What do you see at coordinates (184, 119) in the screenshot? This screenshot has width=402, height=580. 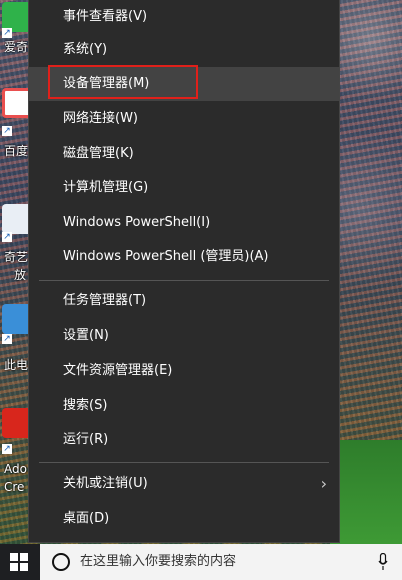 I see `menu-item-network-connections: 网络连接(W)` at bounding box center [184, 119].